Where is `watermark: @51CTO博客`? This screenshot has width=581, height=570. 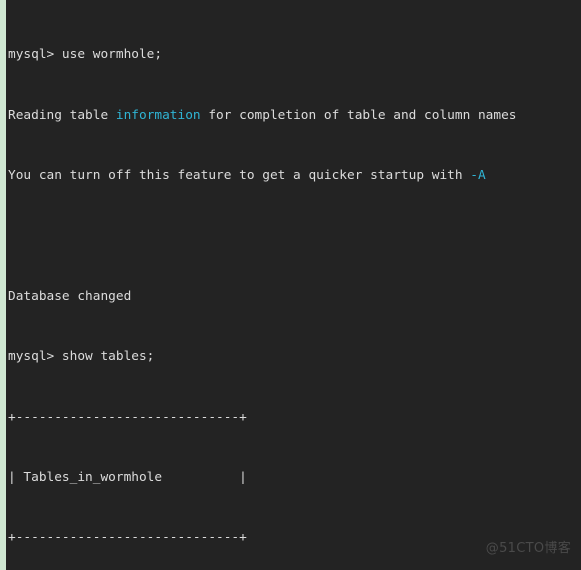
watermark: @51CTO博客 is located at coordinates (528, 548).